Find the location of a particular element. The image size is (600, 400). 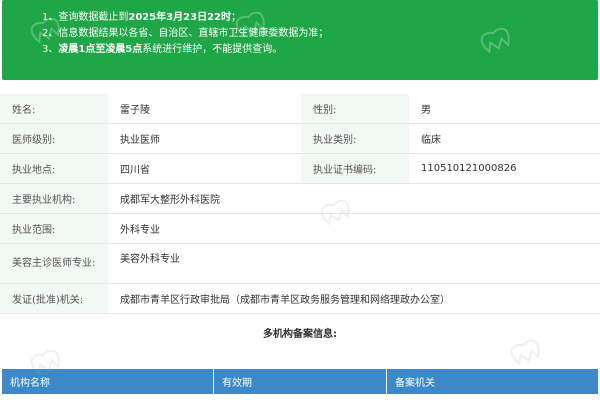

notice-line-1: 1、查询数据截止到2025年3月23日22时； is located at coordinates (141, 17).